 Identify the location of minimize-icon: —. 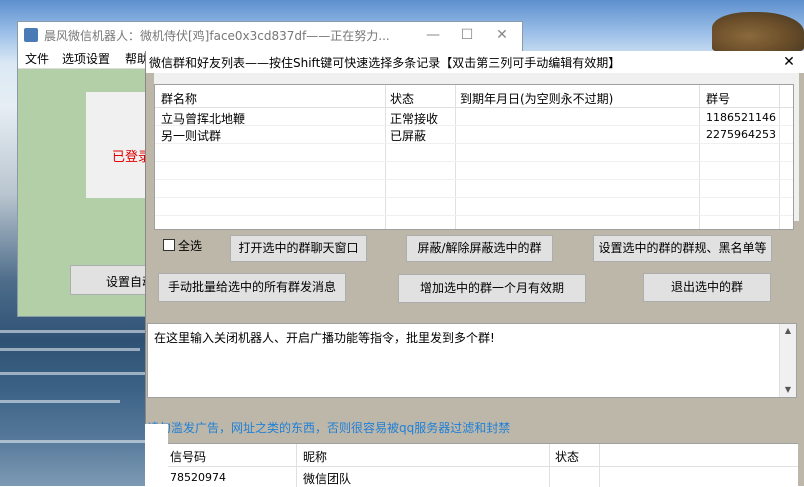
(433, 35).